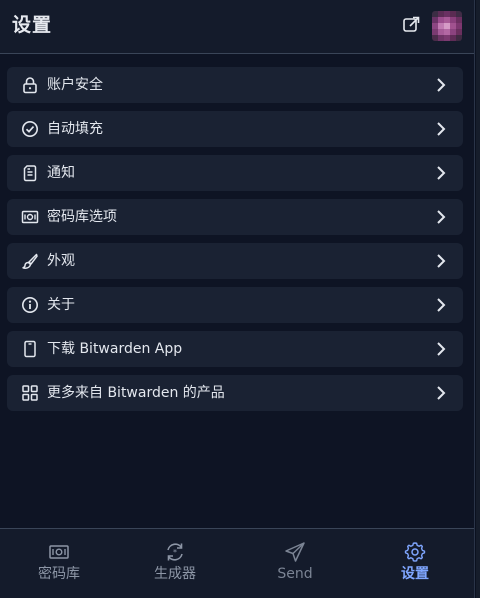  What do you see at coordinates (237, 27) in the screenshot?
I see `header: 设置` at bounding box center [237, 27].